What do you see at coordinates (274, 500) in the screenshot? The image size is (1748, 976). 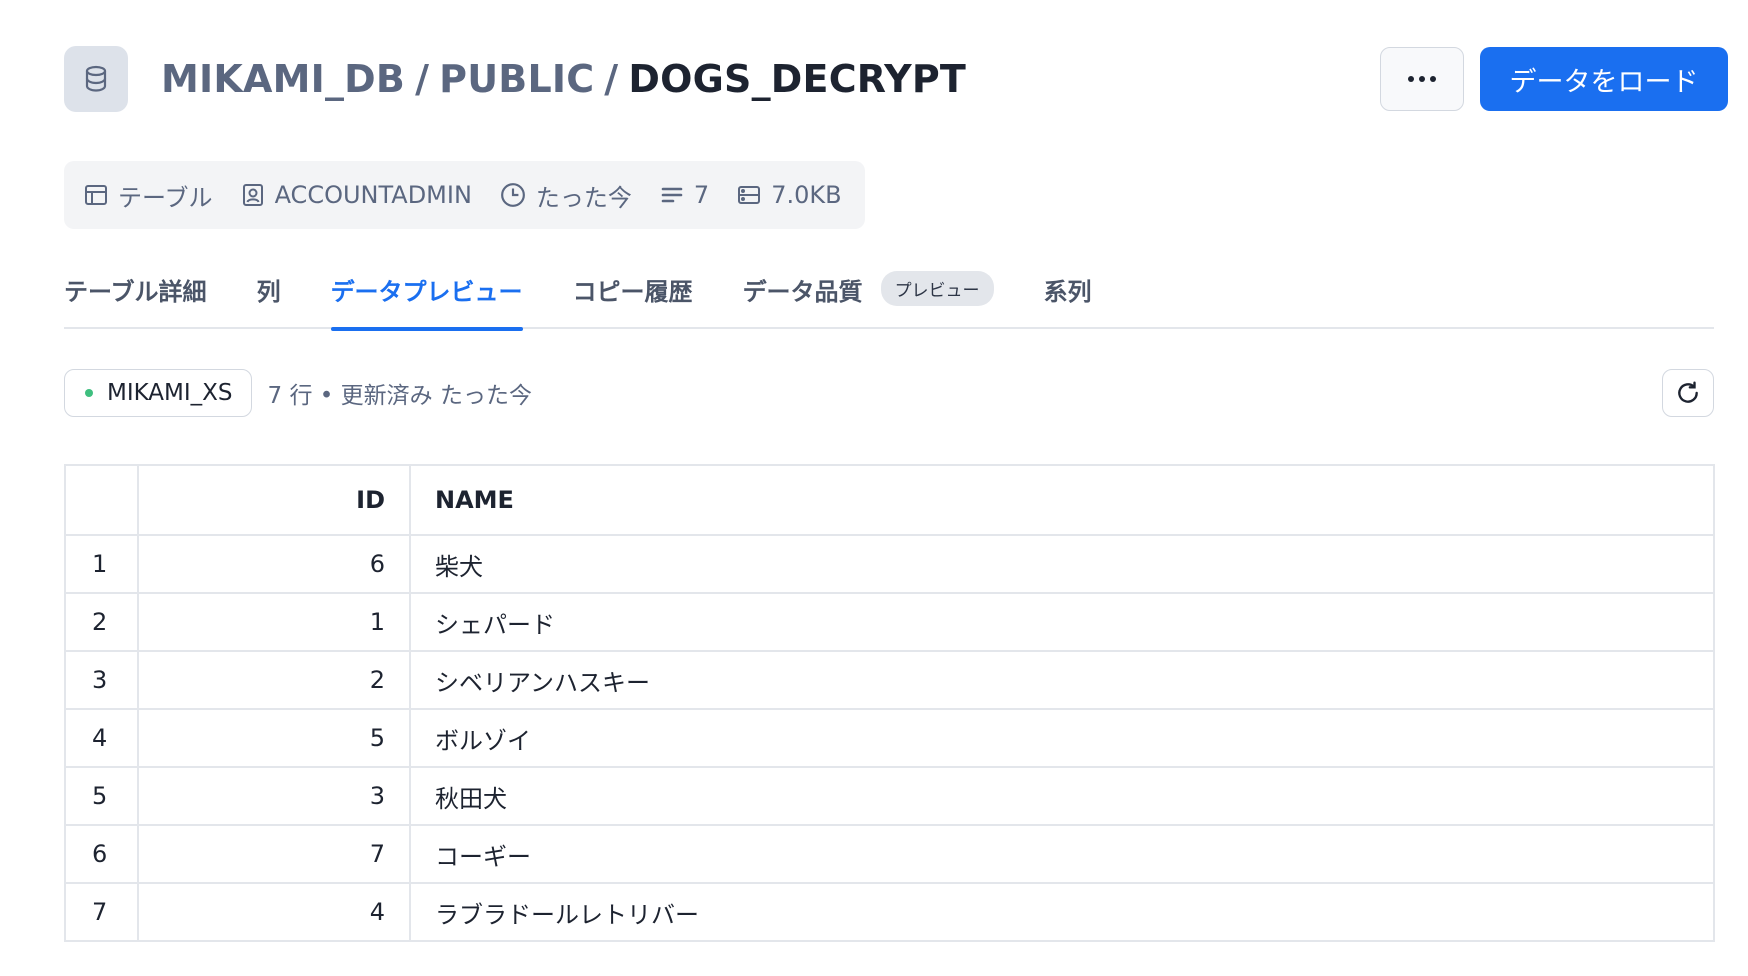 I see `header-id: ID` at bounding box center [274, 500].